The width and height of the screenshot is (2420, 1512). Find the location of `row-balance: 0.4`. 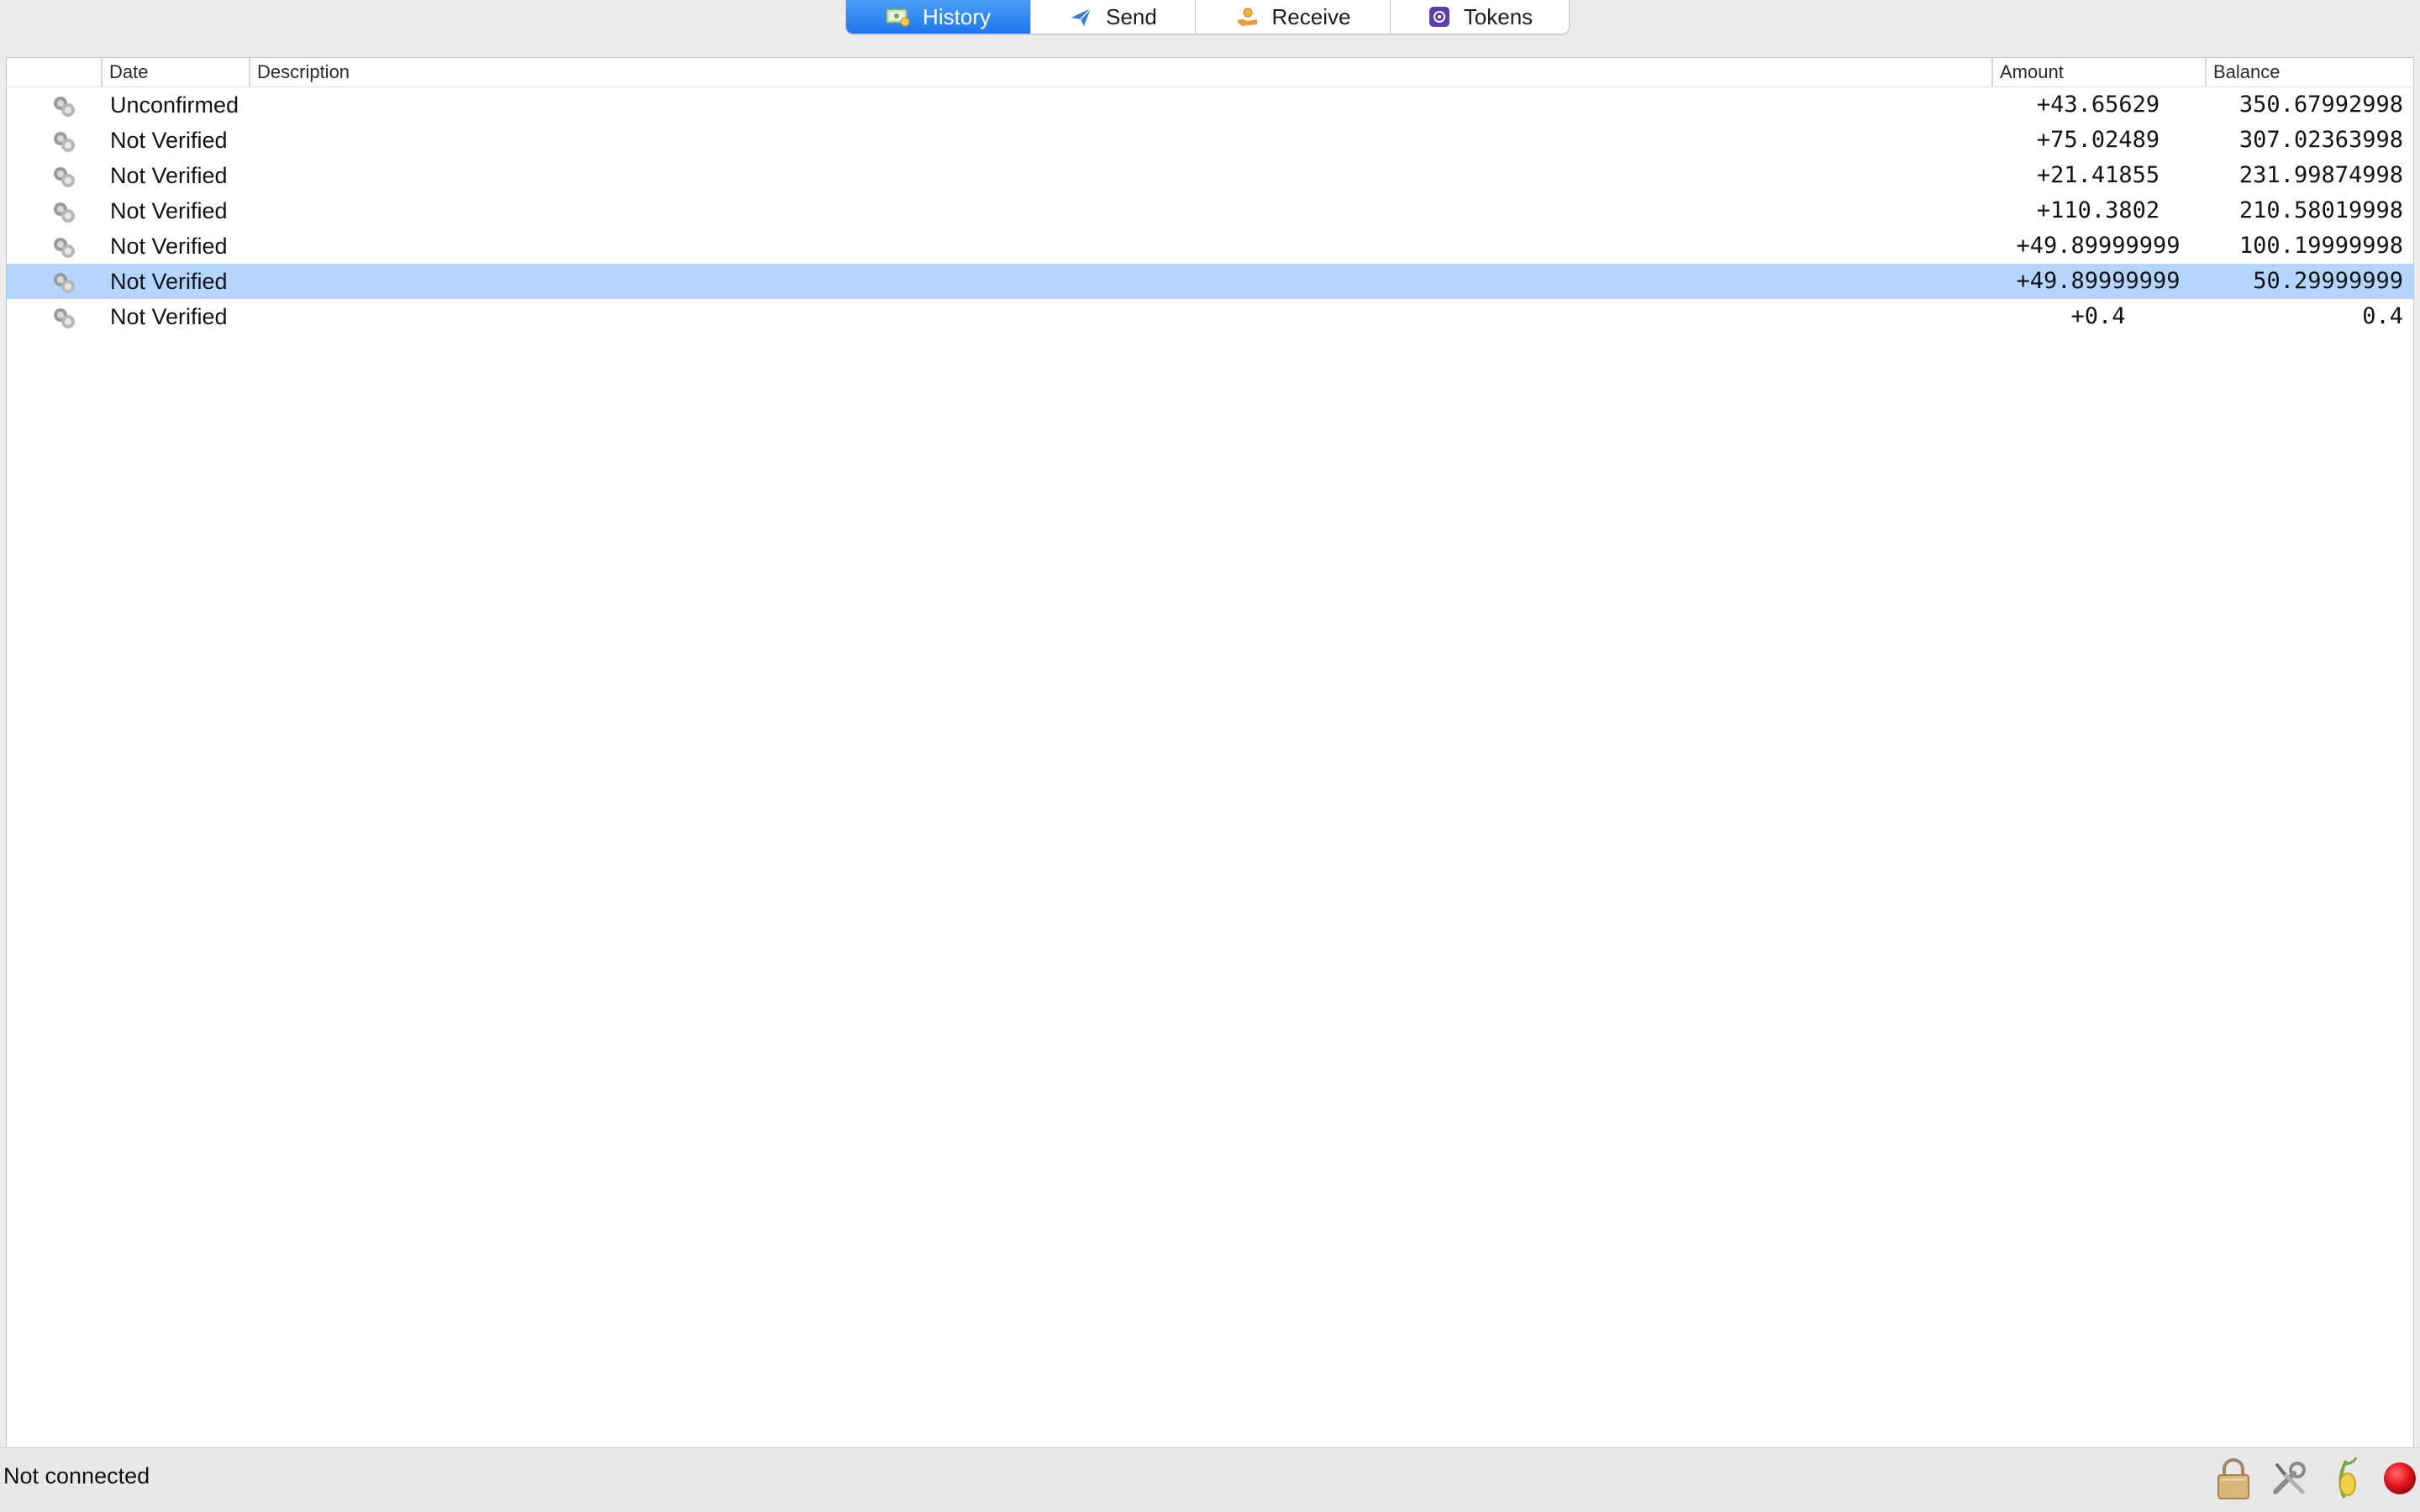

row-balance: 0.4 is located at coordinates (2383, 316).